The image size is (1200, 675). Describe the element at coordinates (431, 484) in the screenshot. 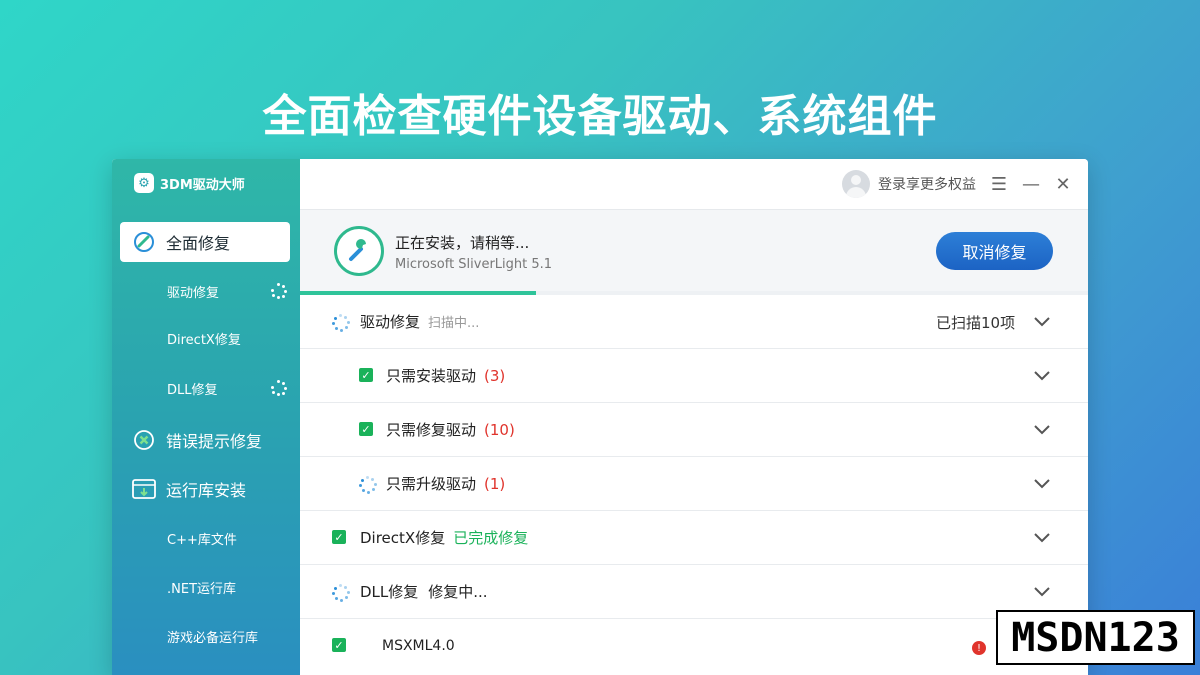

I see `row-label: 只需升级驱动` at that location.